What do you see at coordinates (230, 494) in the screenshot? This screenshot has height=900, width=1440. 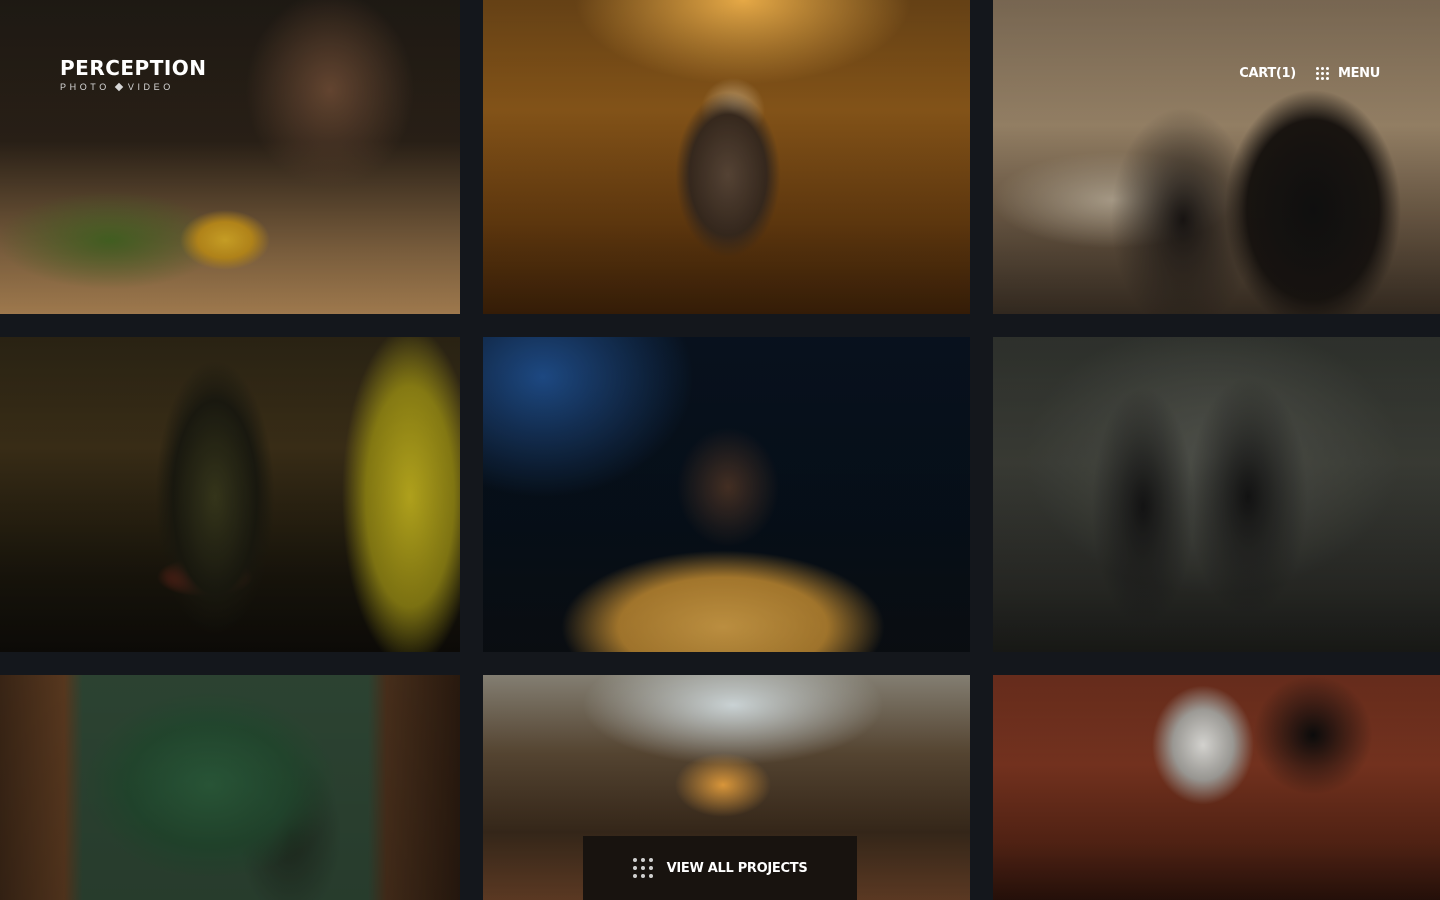 I see `gallery-item-boxer` at bounding box center [230, 494].